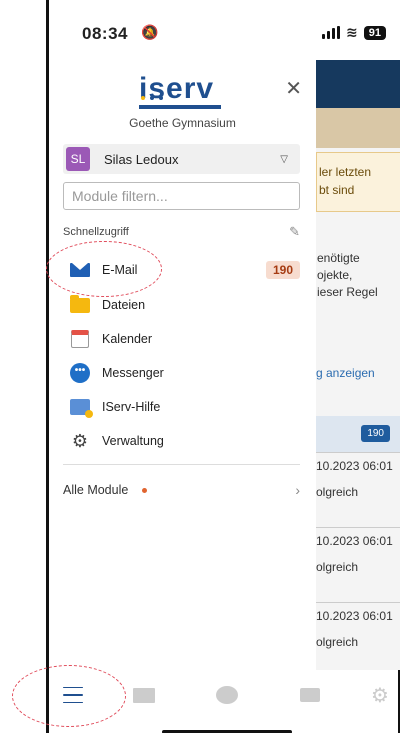 The image size is (400, 733). I want to click on files-tab, so click(310, 695).